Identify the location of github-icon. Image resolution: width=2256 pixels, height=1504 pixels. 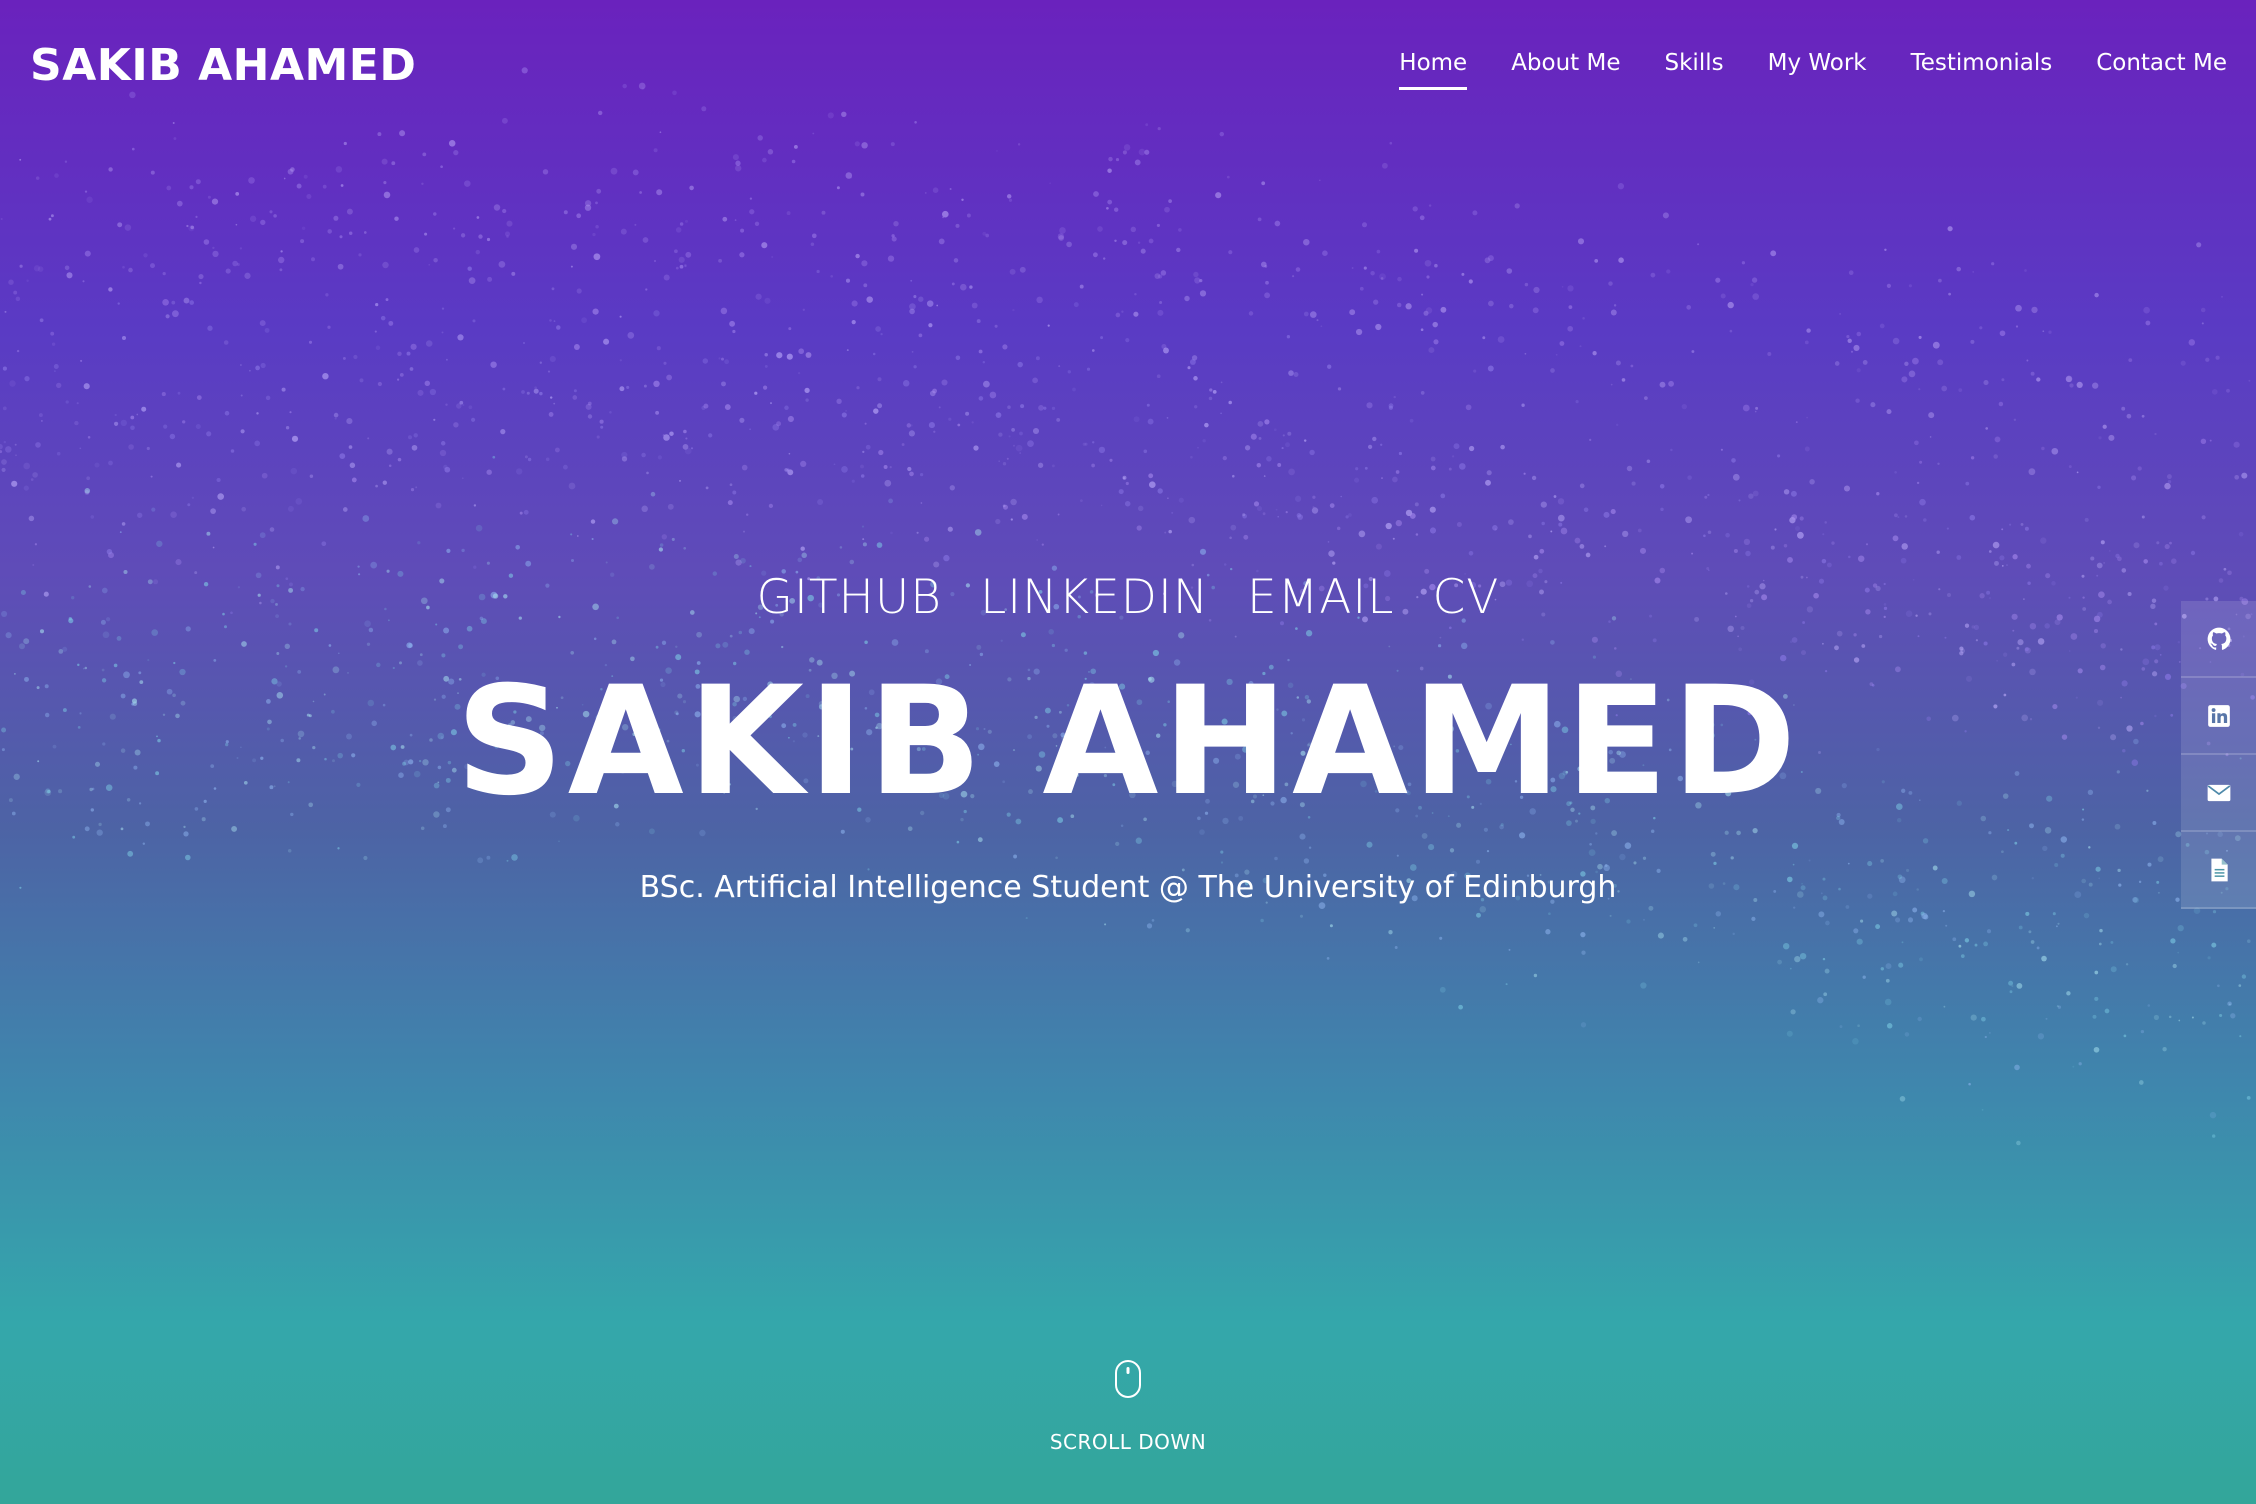
(2218, 638).